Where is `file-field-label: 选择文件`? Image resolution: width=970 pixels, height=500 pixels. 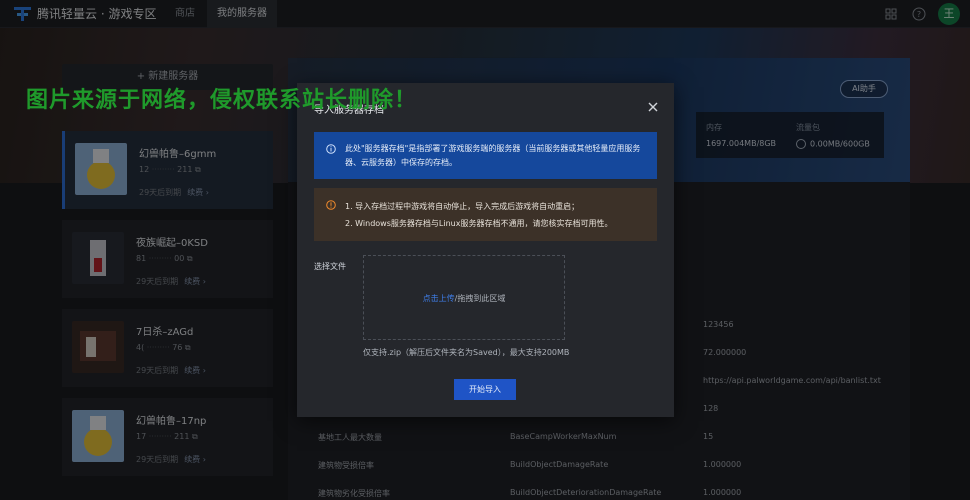
file-field-label: 选择文件 is located at coordinates (330, 266).